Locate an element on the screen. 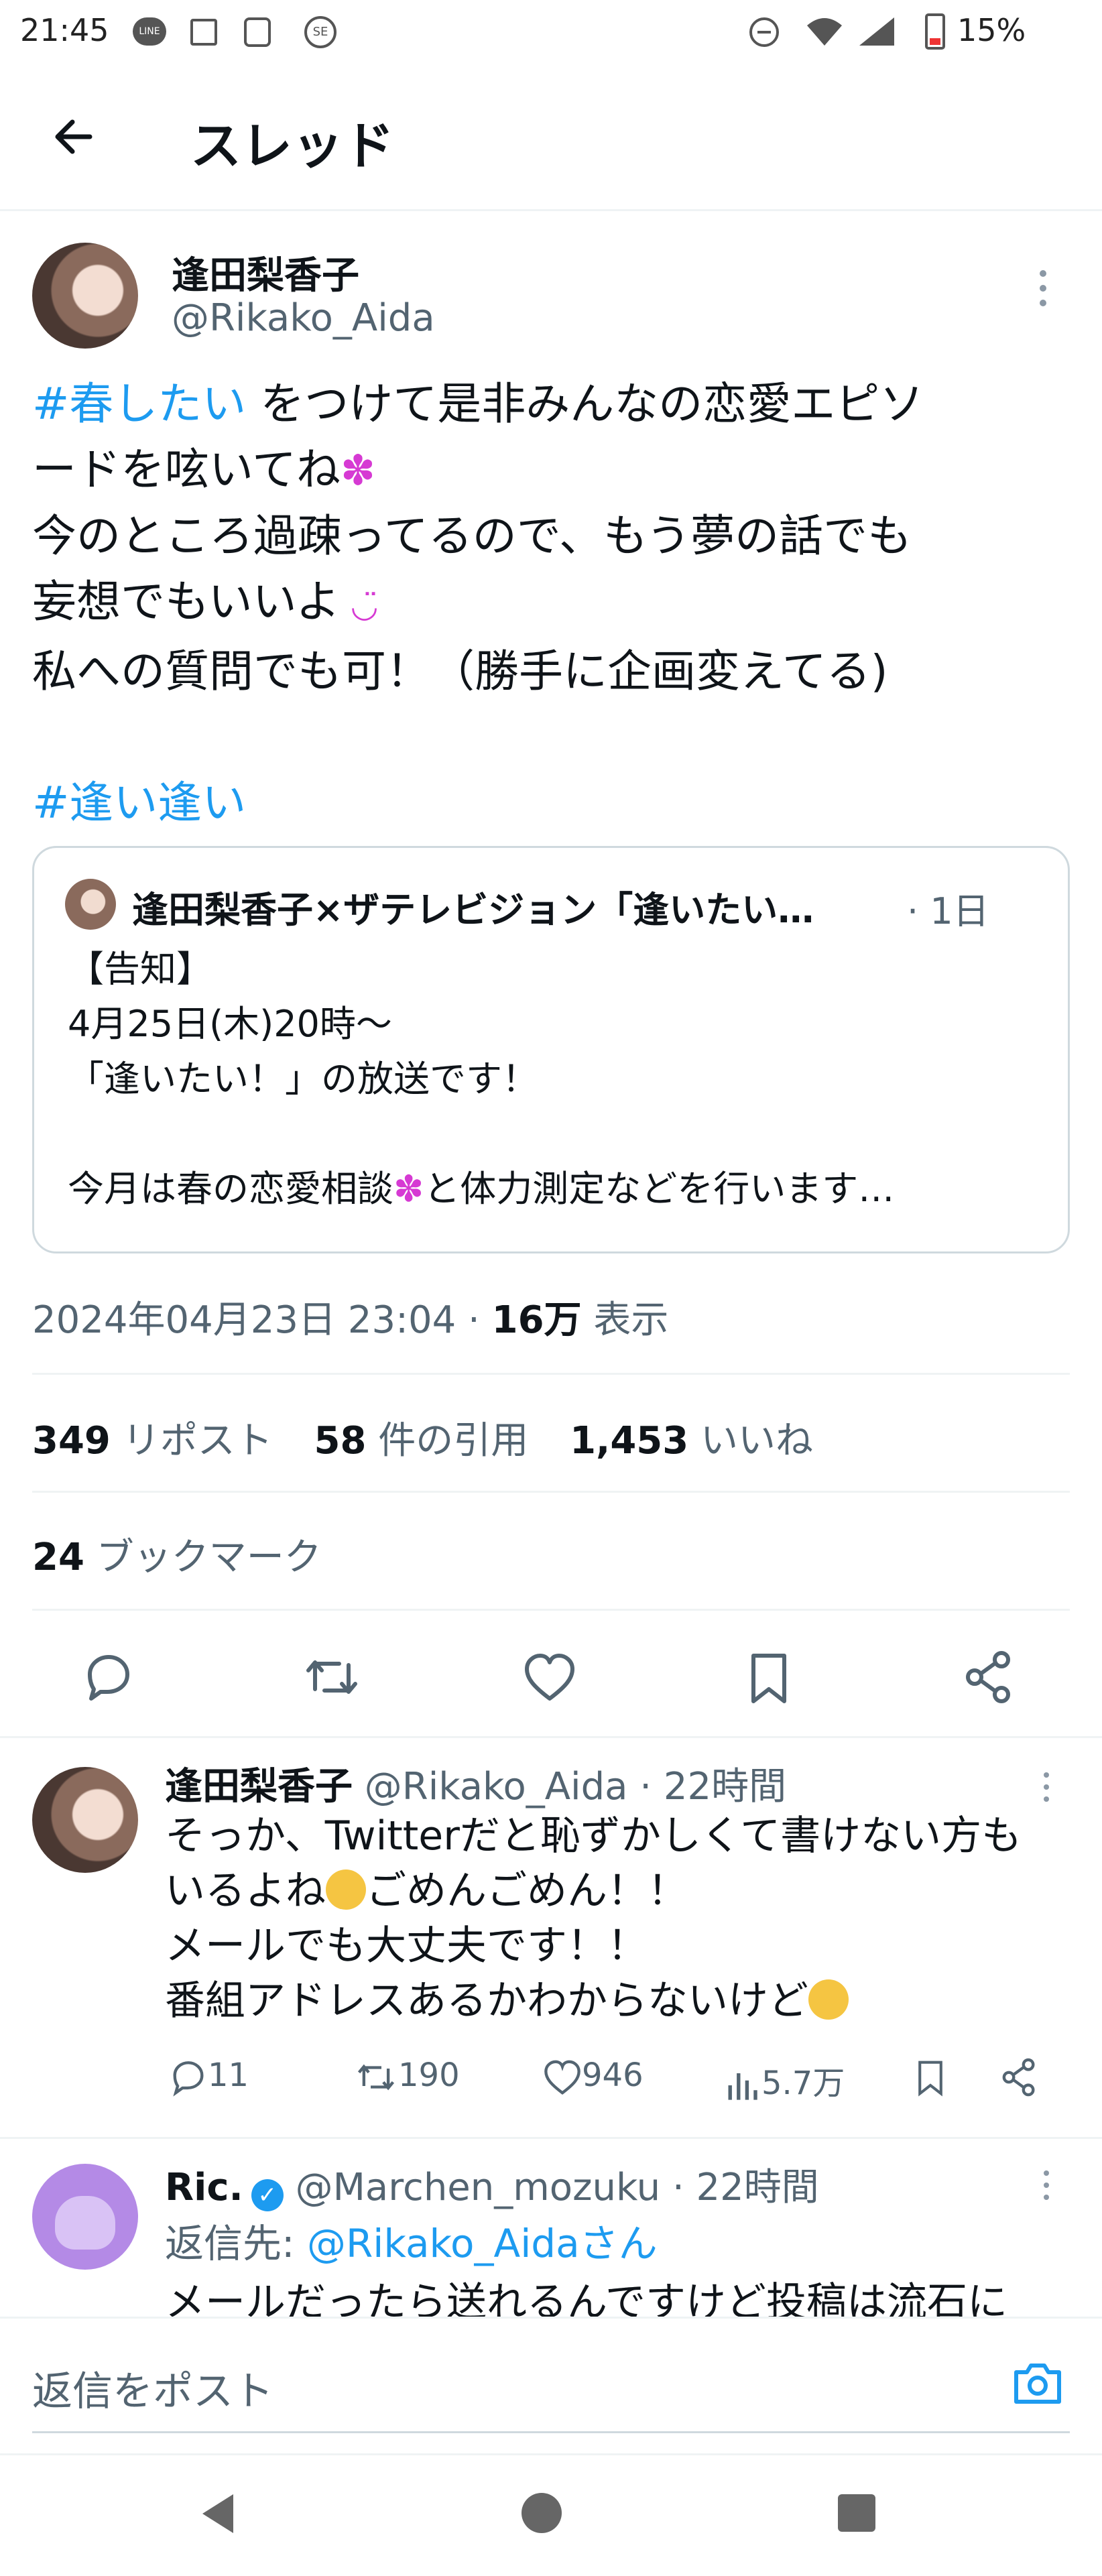 The height and width of the screenshot is (2576, 1102). reply-header: Ric. ✓ @Marchen_mozuku · 22時間 is located at coordinates (492, 2184).